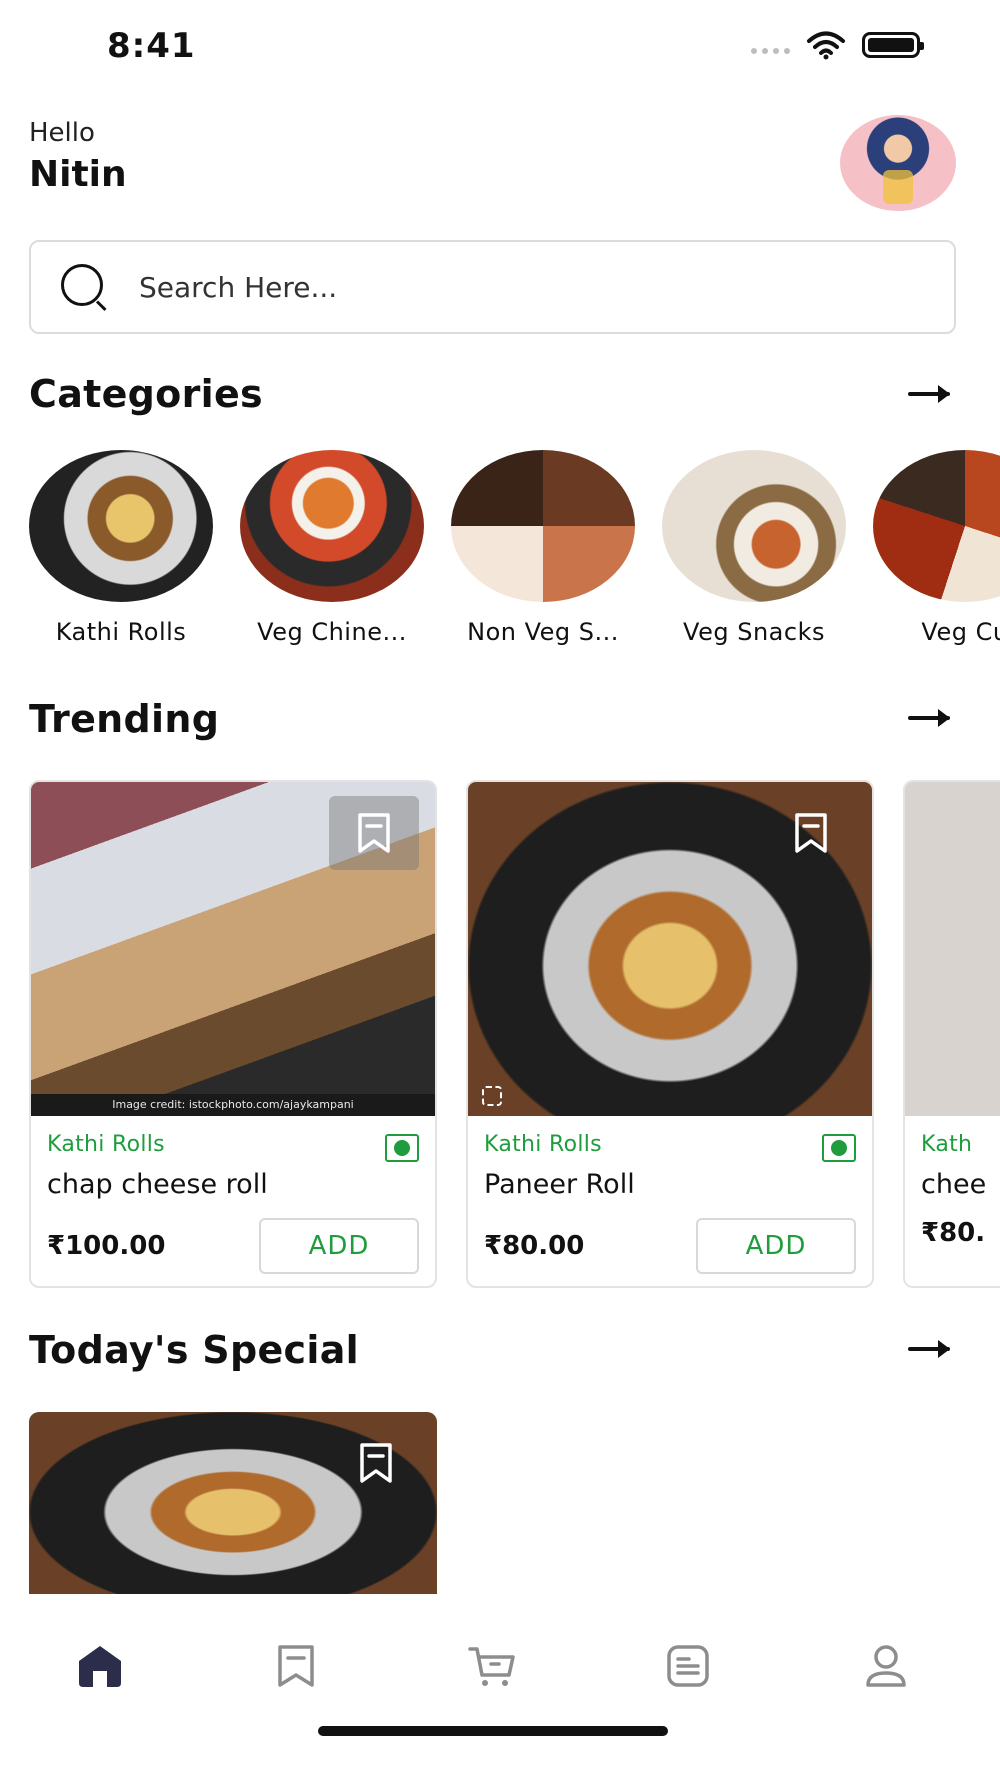 Image resolution: width=1000 pixels, height=1778 pixels. I want to click on product-price: ₹80., so click(953, 1233).